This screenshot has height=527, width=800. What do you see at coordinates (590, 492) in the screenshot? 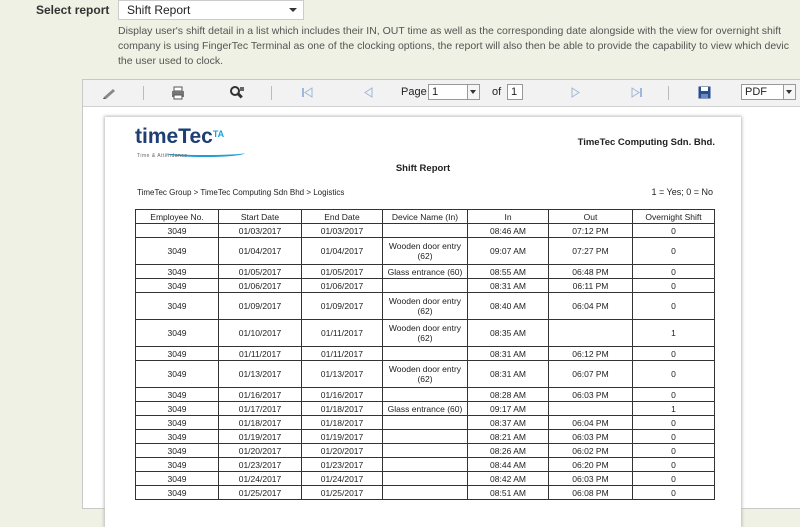
I see `table-cell: 06:08 PM` at bounding box center [590, 492].